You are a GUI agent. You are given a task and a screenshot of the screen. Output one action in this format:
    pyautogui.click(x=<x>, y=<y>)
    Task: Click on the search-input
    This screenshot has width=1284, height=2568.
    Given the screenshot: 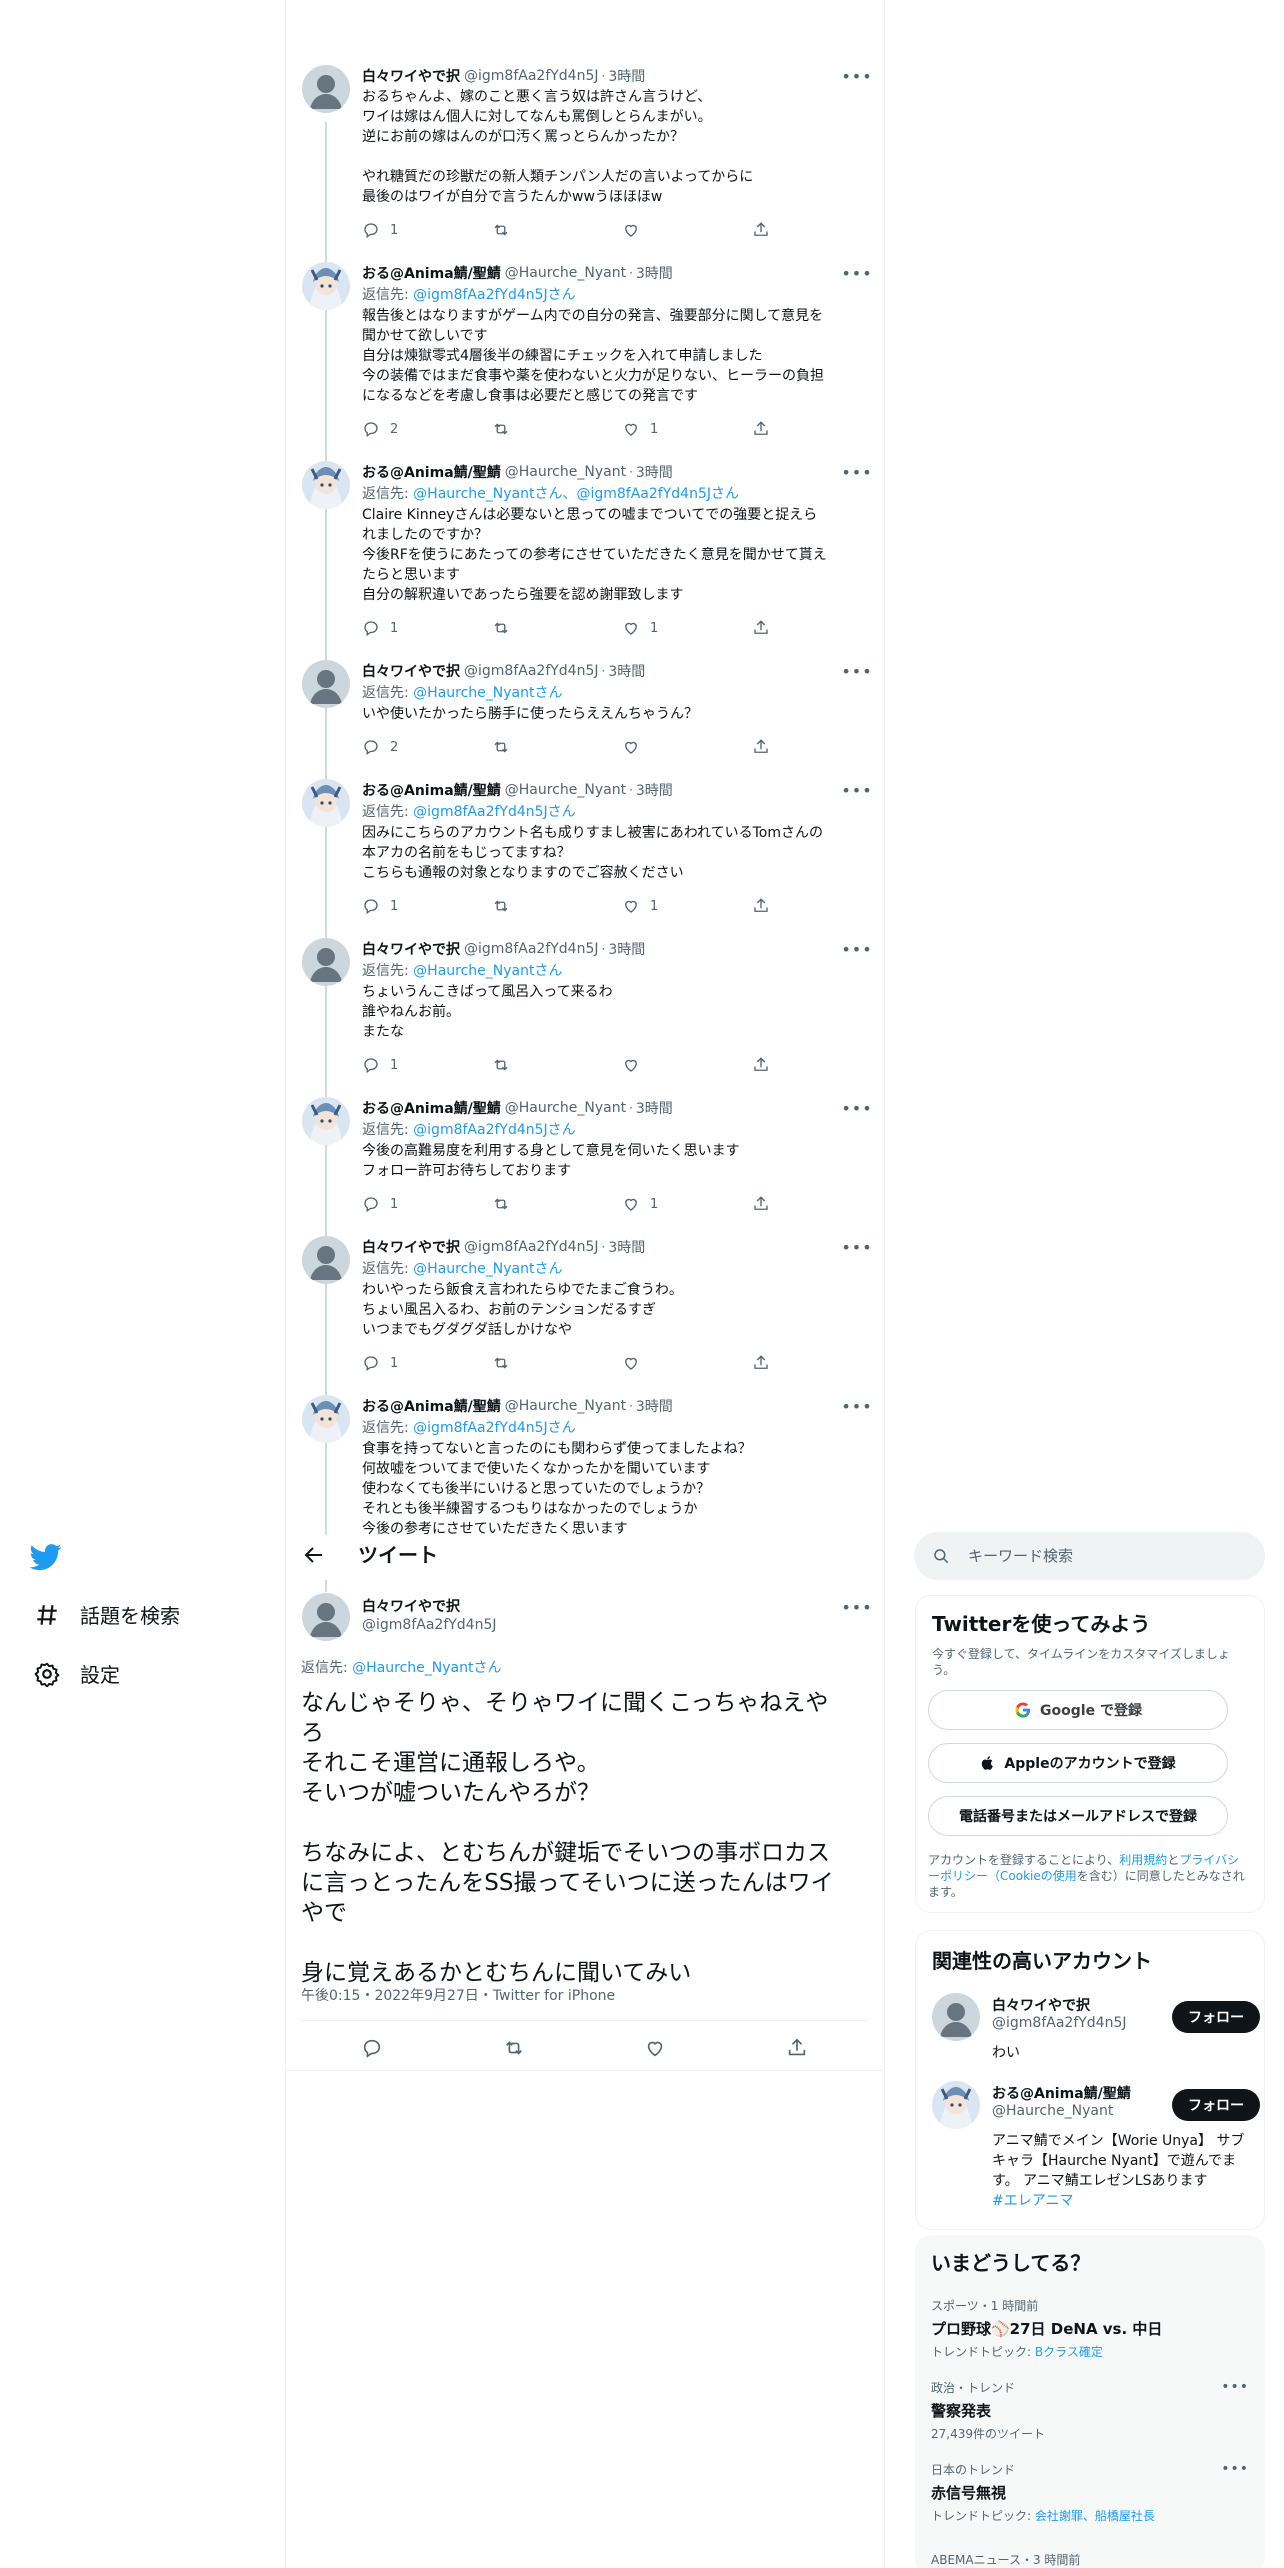 What is the action you would take?
    pyautogui.click(x=1108, y=1556)
    